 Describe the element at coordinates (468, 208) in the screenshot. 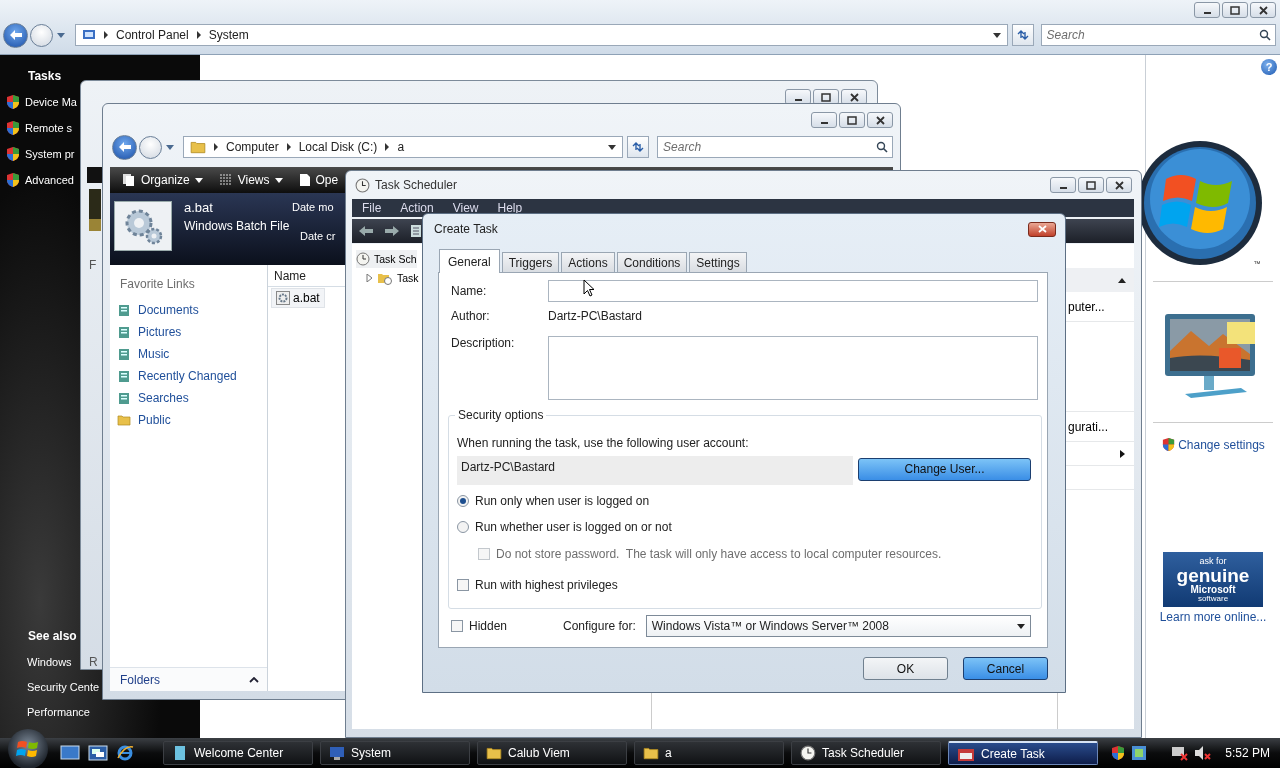

I see `menu-item: View` at that location.